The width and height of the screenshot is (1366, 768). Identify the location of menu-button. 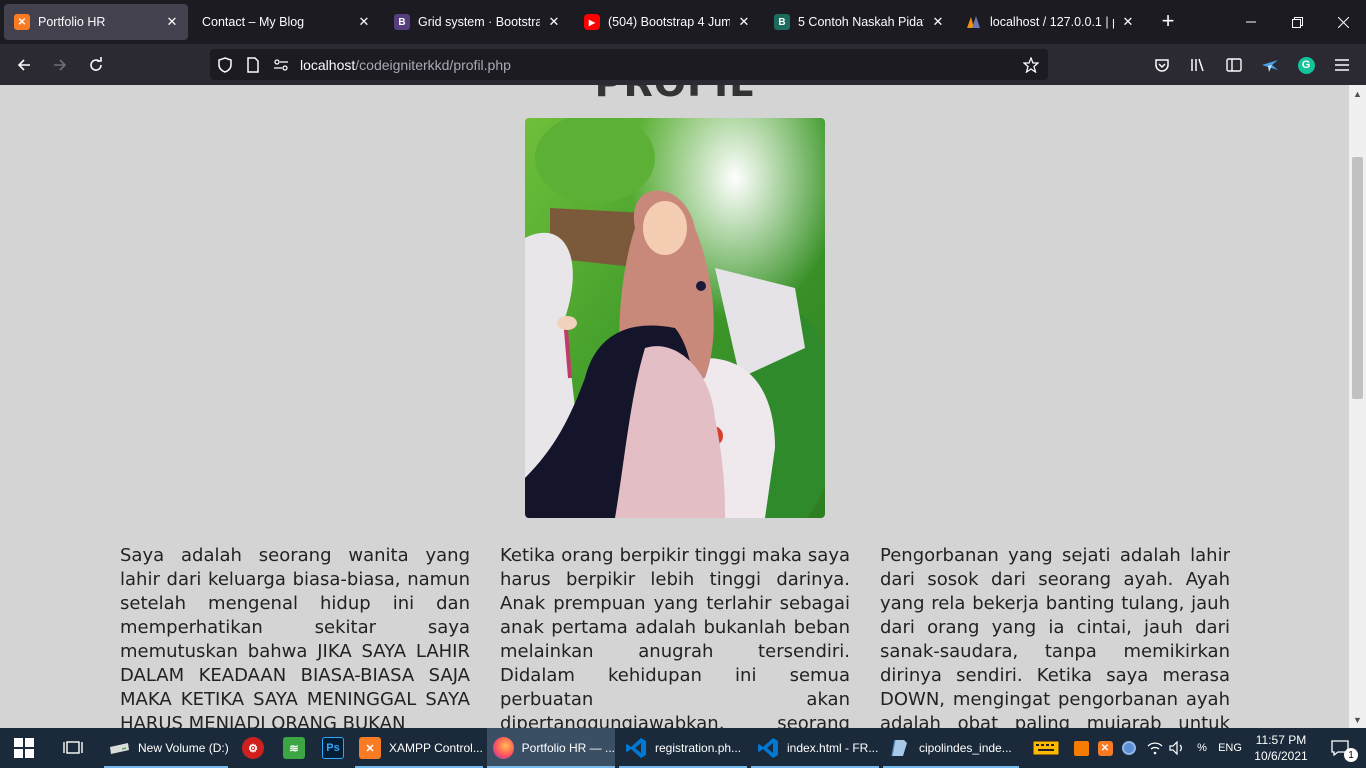
(1342, 65).